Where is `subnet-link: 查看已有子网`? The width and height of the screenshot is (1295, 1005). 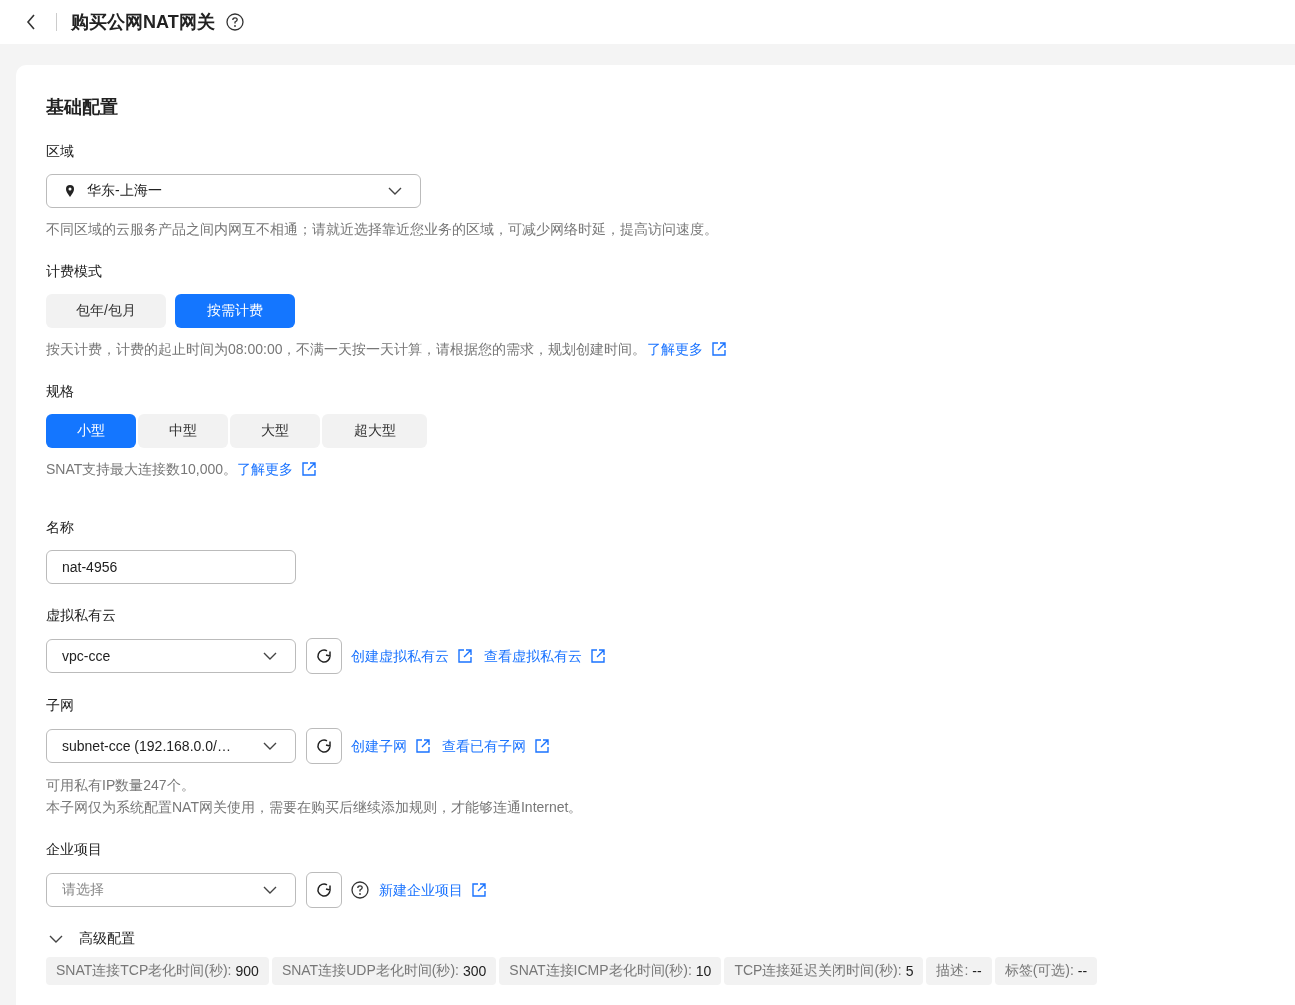 subnet-link: 查看已有子网 is located at coordinates (484, 746).